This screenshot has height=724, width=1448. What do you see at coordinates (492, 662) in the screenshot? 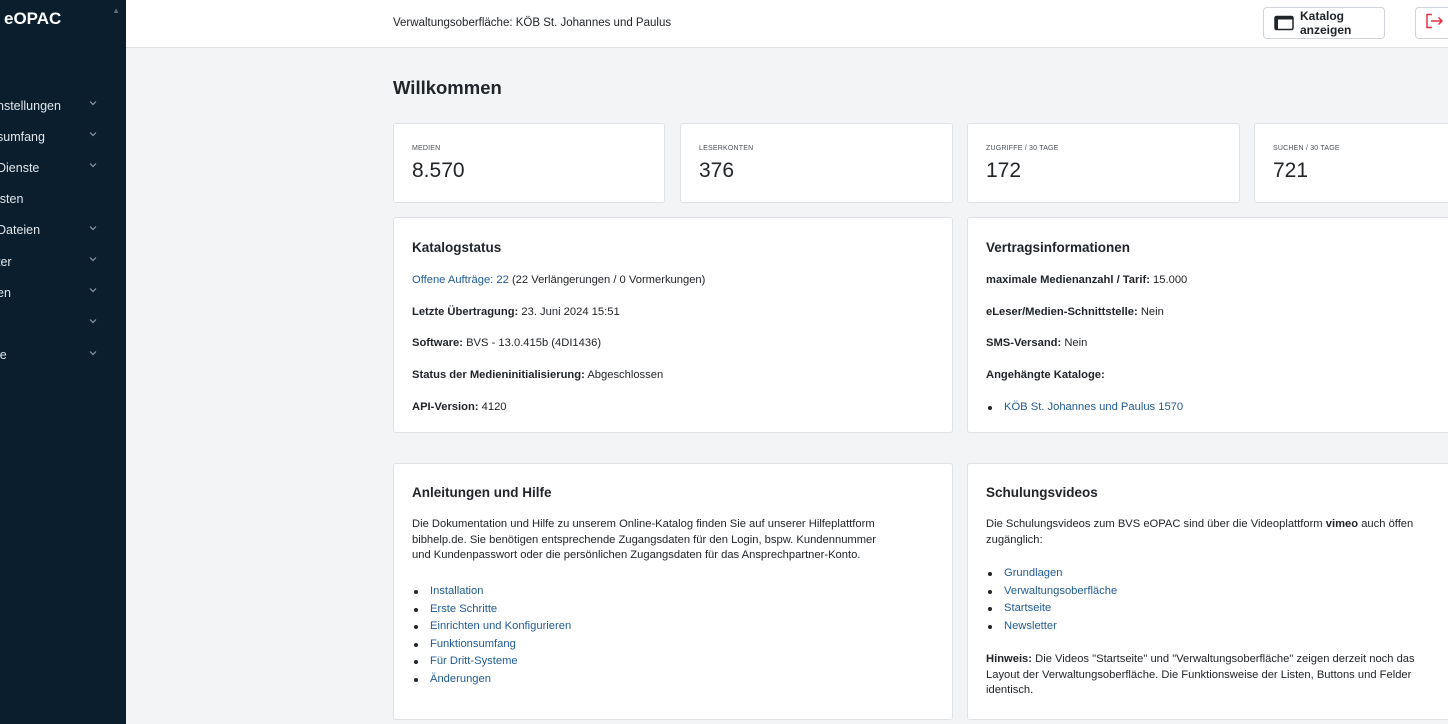
I see `help-link-third-party: Für Dritt-Systeme` at bounding box center [492, 662].